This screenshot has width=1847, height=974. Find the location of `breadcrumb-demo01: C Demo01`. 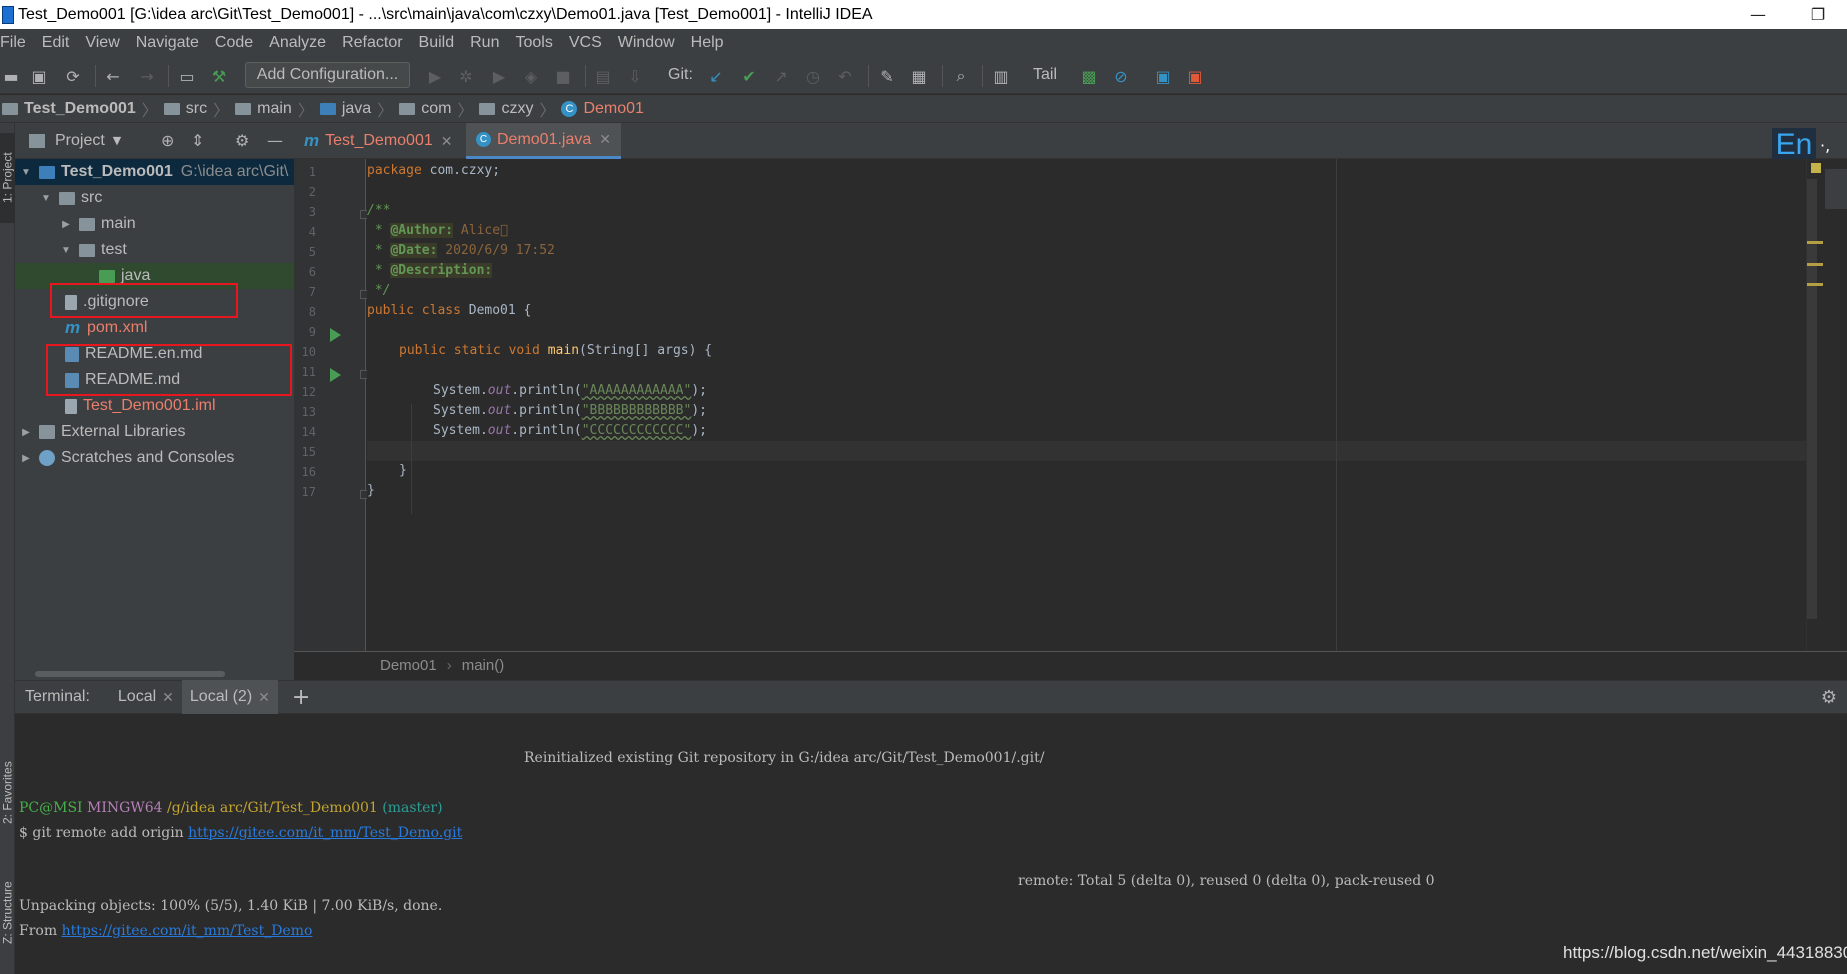

breadcrumb-demo01: C Demo01 is located at coordinates (602, 109).